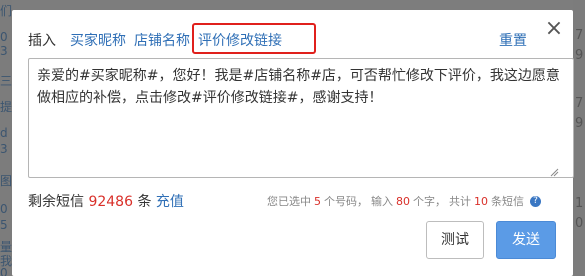  What do you see at coordinates (579, 223) in the screenshot?
I see `background-number: 0` at bounding box center [579, 223].